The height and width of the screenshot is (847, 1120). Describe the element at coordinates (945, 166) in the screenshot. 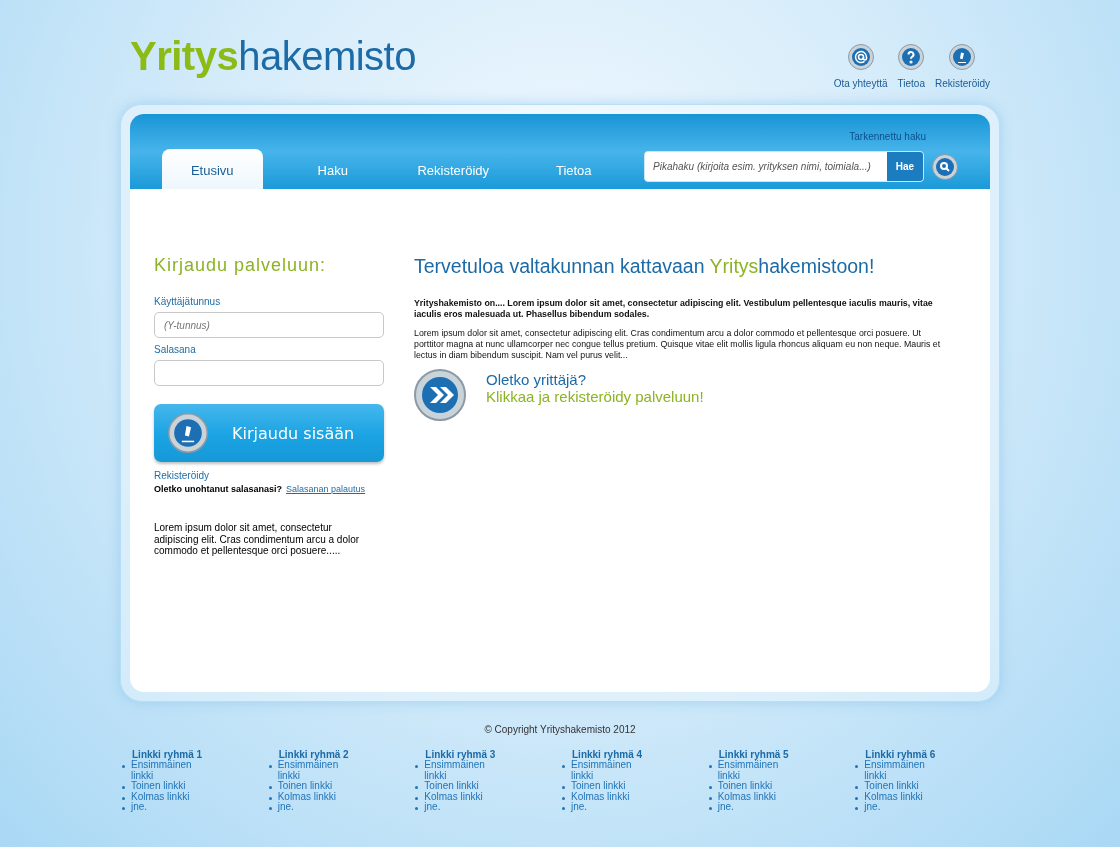

I see `search-icon` at that location.